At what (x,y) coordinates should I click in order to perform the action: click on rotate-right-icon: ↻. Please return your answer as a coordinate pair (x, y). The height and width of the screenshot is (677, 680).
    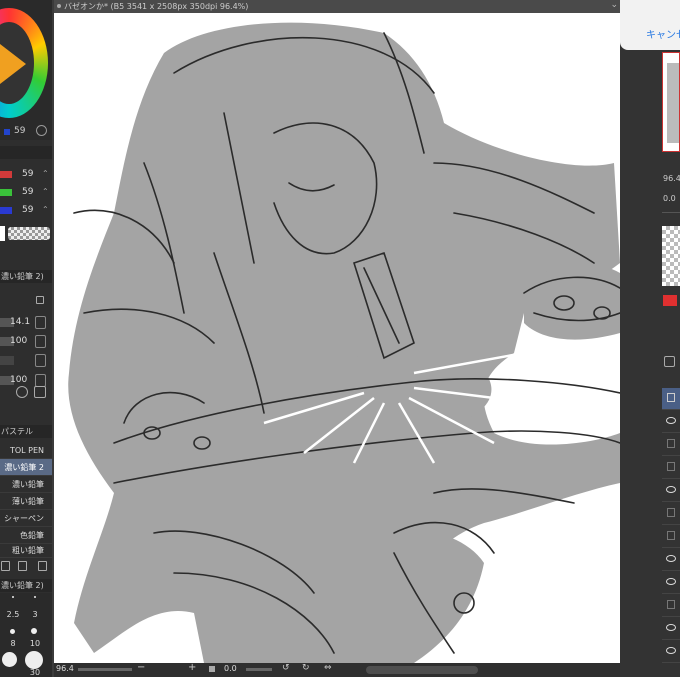
    Looking at the image, I should click on (306, 668).